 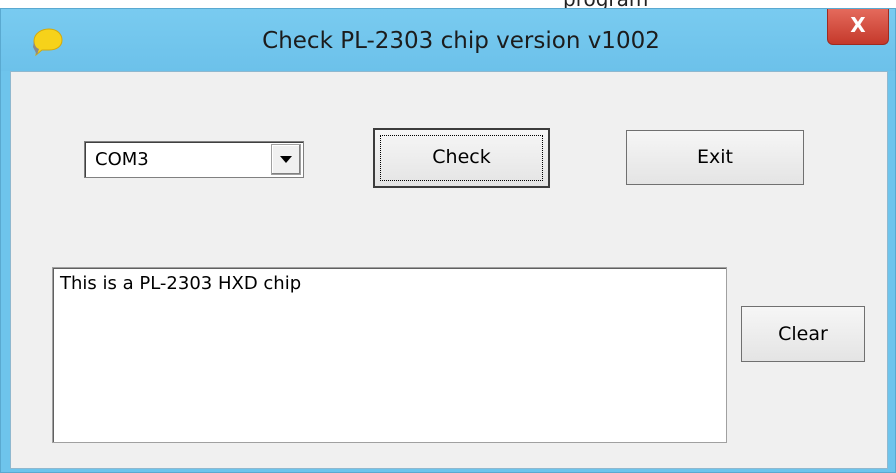 I want to click on dropdown-arrow-icon, so click(x=286, y=159).